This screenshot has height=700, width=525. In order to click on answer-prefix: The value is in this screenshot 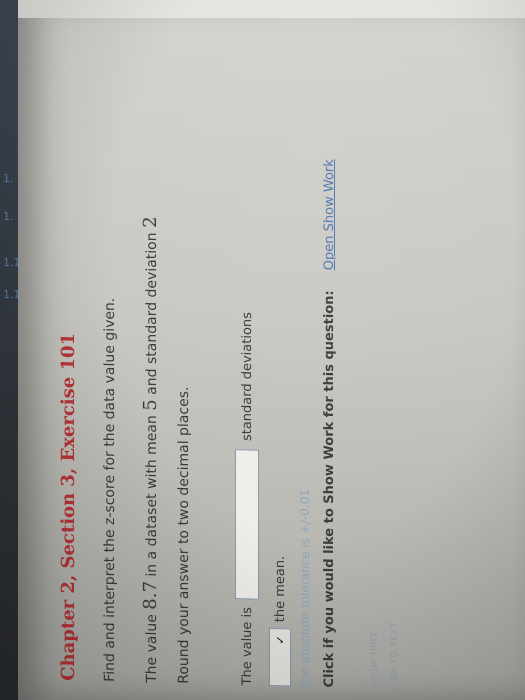, I will do `click(247, 646)`.